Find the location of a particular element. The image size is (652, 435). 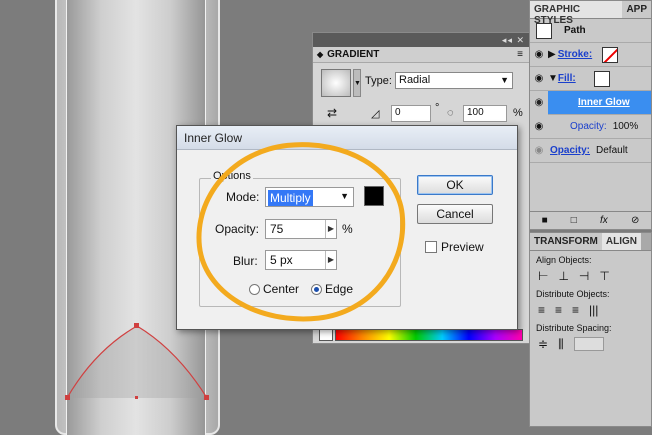

transform-tabs: TRANSFORM ALIGN is located at coordinates (590, 242).